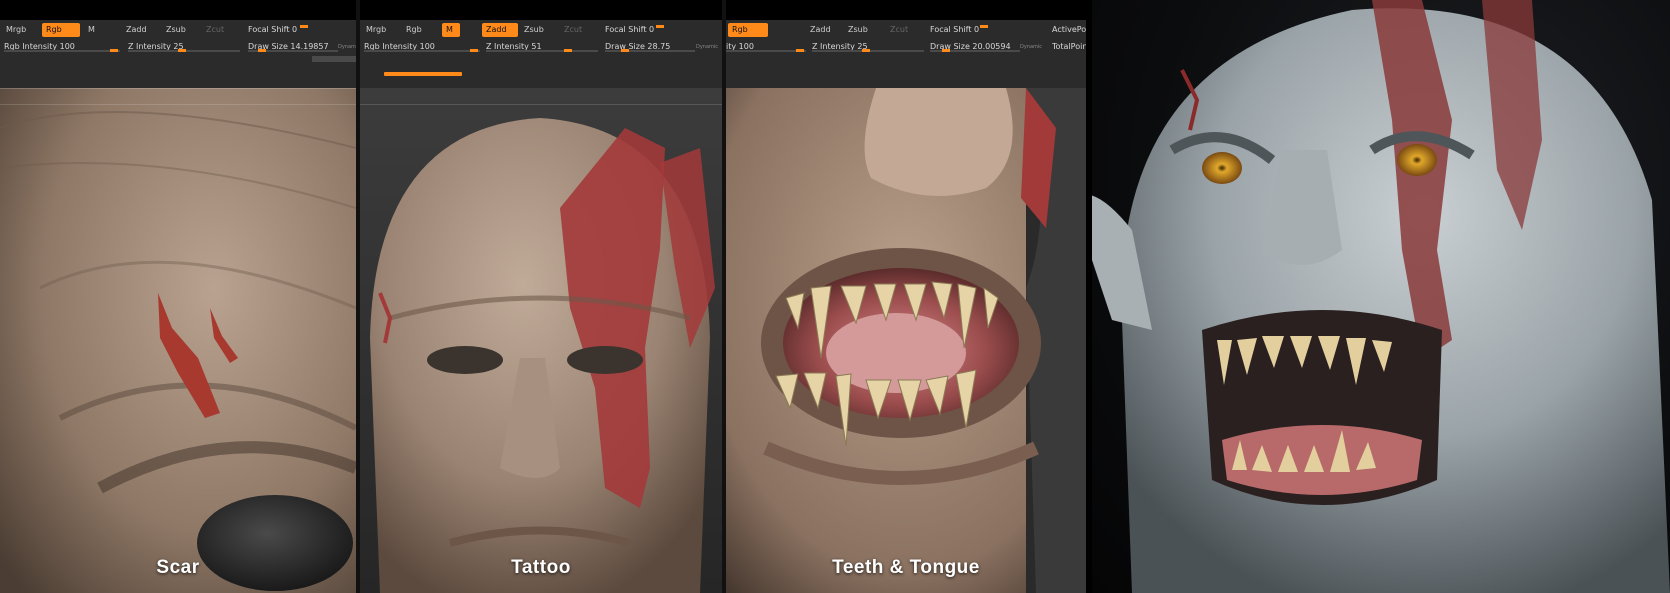 The image size is (1670, 593). What do you see at coordinates (423, 74) in the screenshot?
I see `progress-bar` at bounding box center [423, 74].